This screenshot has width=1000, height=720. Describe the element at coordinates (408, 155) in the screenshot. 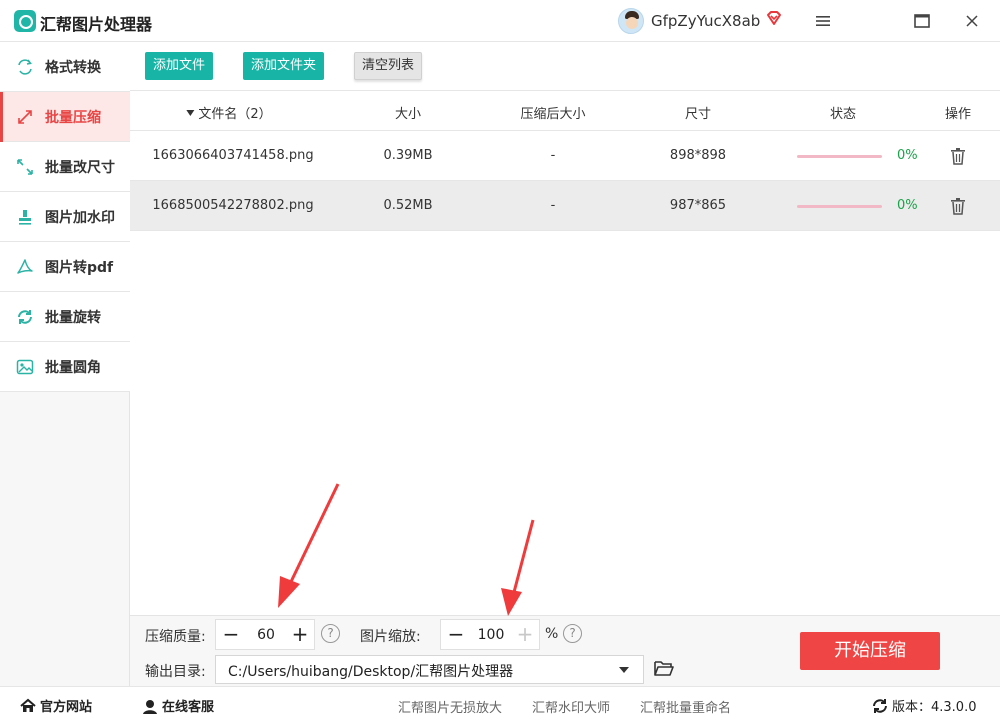

I see `file-size: 0.39MB` at that location.